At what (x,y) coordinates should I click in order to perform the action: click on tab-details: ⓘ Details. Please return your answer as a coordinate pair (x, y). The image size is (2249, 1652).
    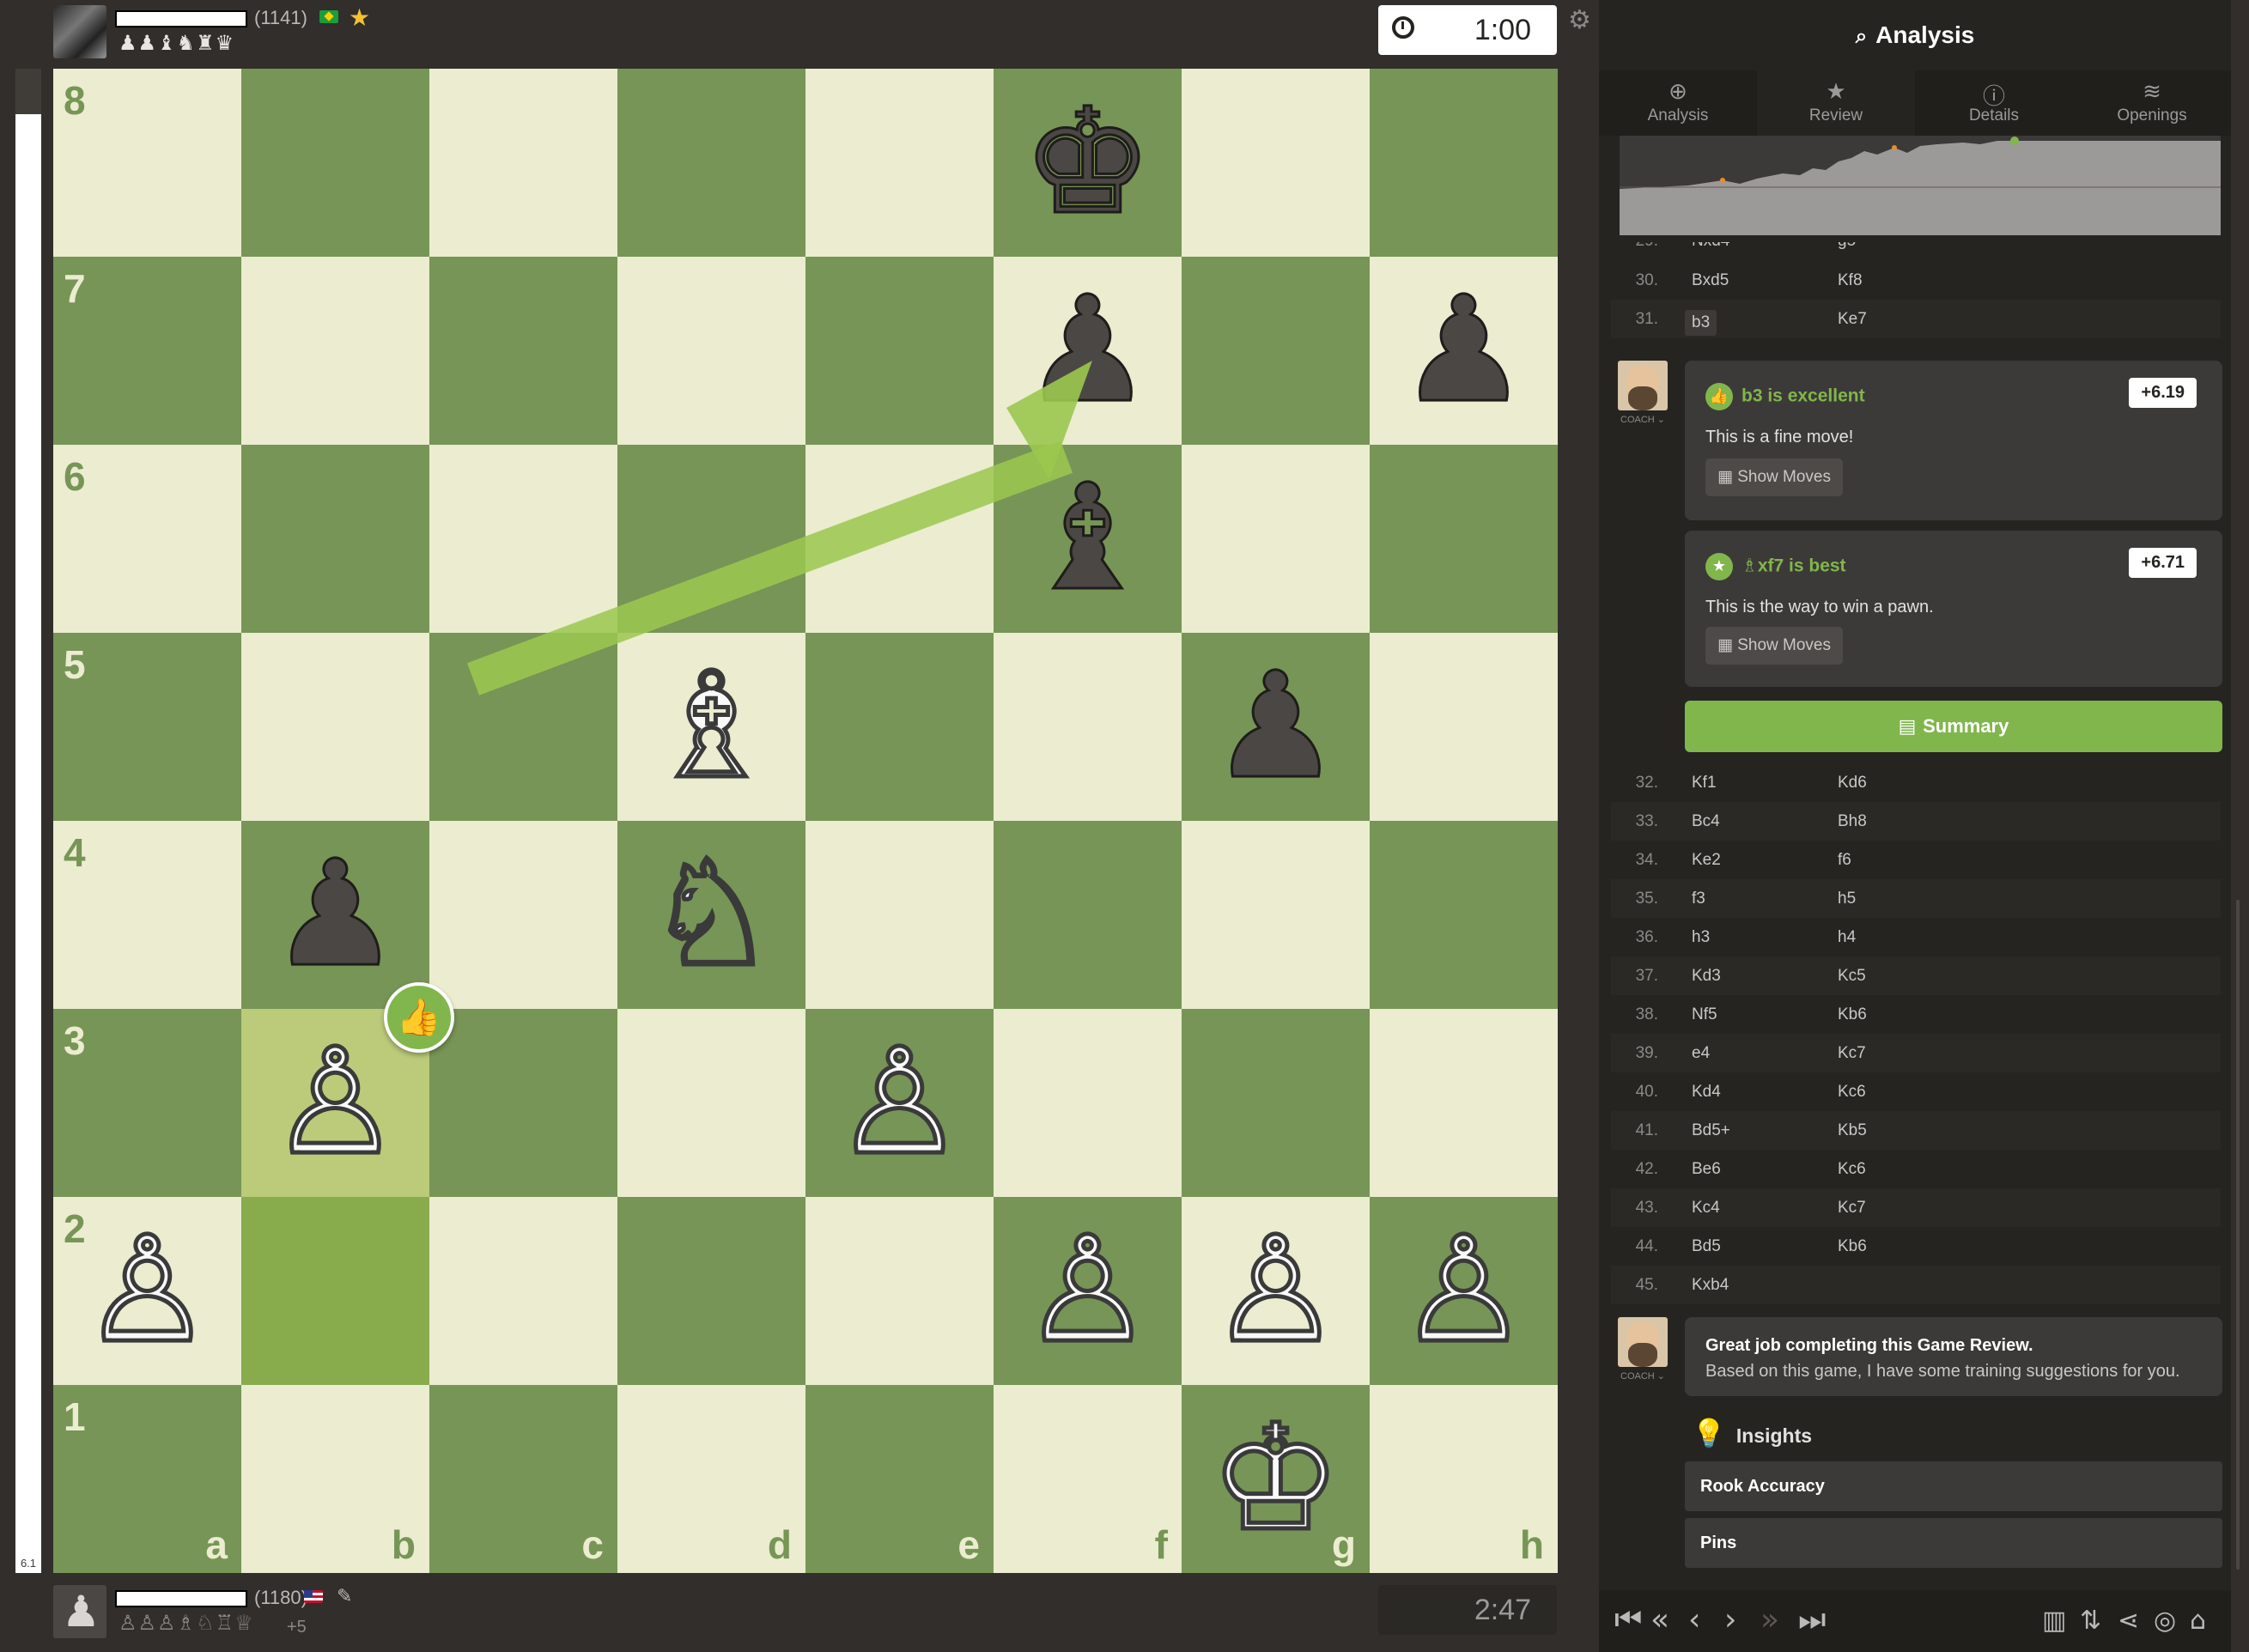
    Looking at the image, I should click on (1994, 103).